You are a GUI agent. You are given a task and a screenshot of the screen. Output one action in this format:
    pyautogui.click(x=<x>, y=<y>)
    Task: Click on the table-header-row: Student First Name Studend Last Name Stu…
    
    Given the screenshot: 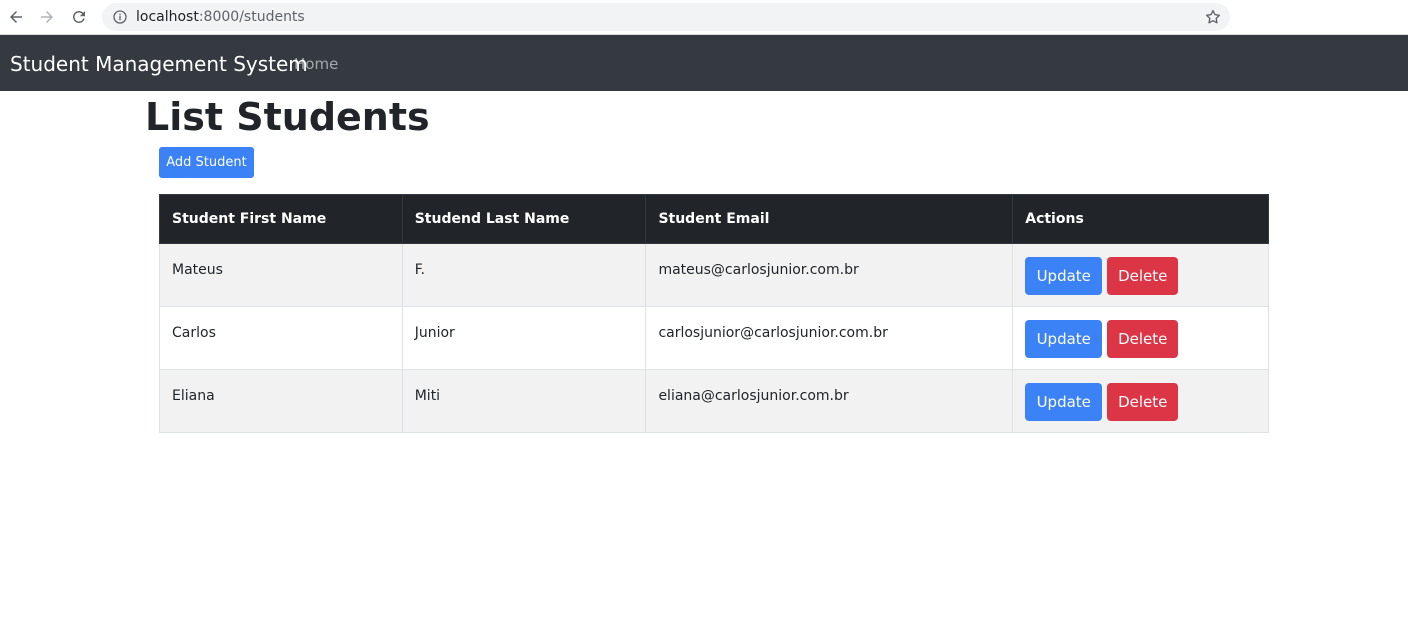 What is the action you would take?
    pyautogui.click(x=714, y=219)
    